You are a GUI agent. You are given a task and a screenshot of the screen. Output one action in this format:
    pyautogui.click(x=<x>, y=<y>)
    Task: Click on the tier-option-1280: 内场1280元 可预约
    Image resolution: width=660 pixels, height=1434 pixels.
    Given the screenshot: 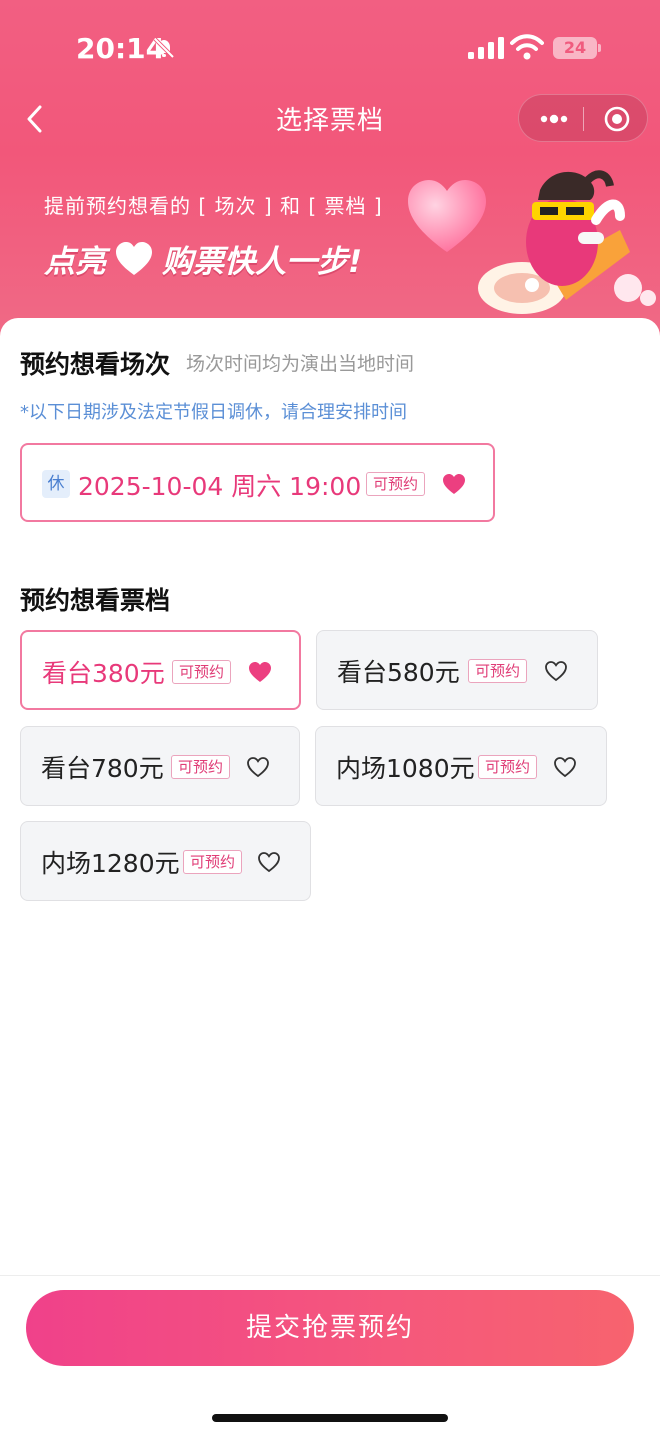 What is the action you would take?
    pyautogui.click(x=165, y=861)
    